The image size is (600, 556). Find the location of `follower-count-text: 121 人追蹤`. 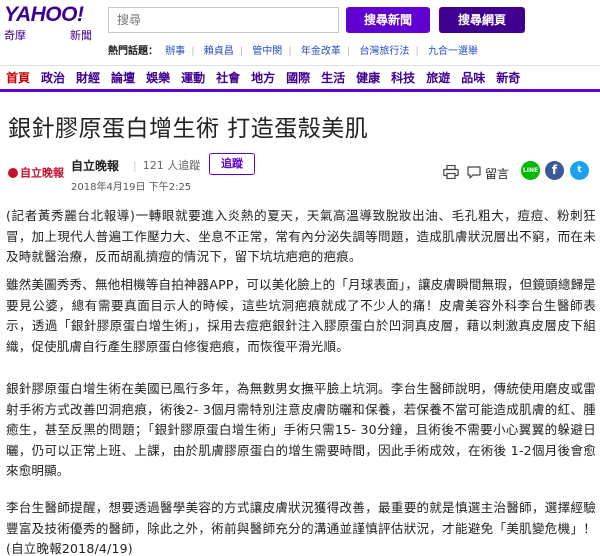

follower-count-text: 121 人追蹤 is located at coordinates (171, 165).